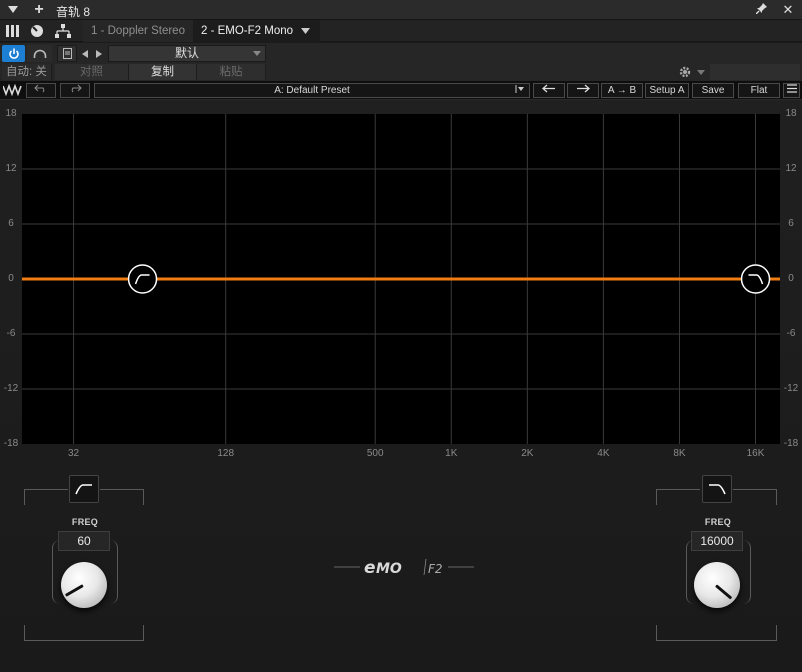 The height and width of the screenshot is (672, 802). Describe the element at coordinates (92, 72) in the screenshot. I see `compare-button: 对照` at that location.